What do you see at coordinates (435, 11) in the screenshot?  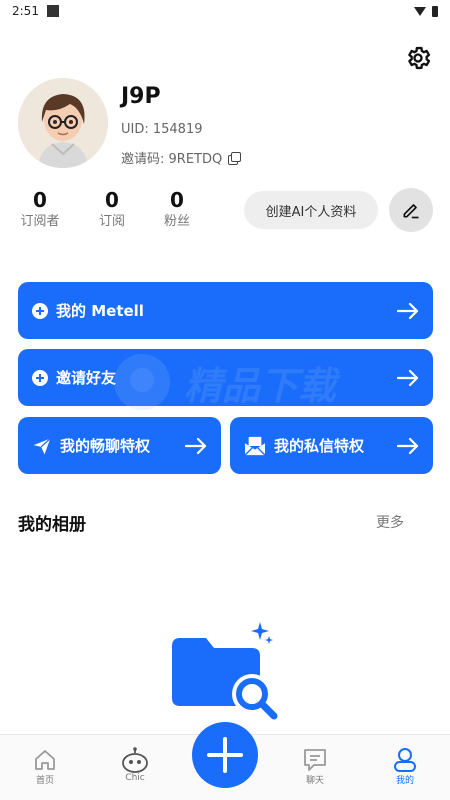 I see `battery-icon` at bounding box center [435, 11].